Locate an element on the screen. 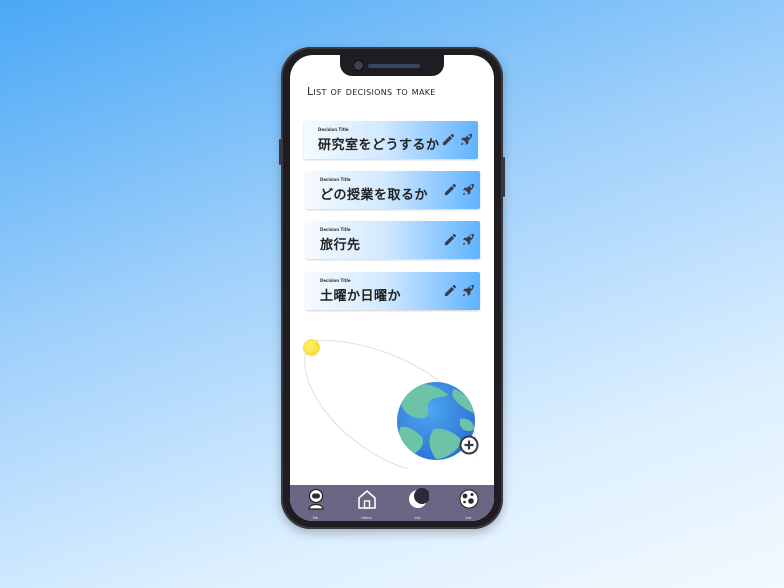 The width and height of the screenshot is (784, 588). notch is located at coordinates (392, 65).